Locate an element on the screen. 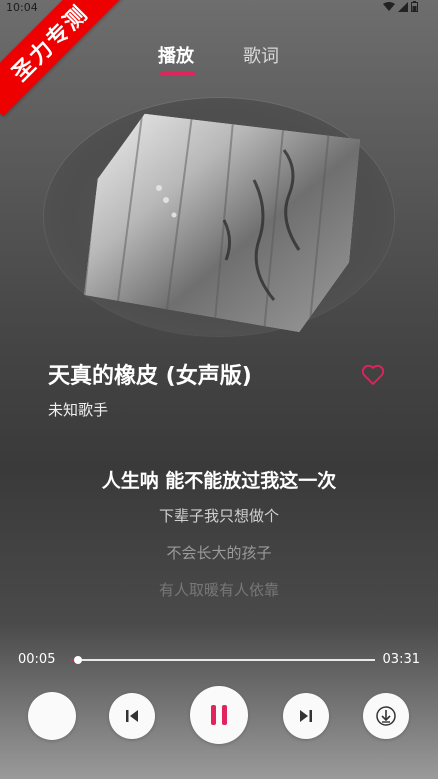 This screenshot has height=779, width=438. status-icons is located at coordinates (400, 6).